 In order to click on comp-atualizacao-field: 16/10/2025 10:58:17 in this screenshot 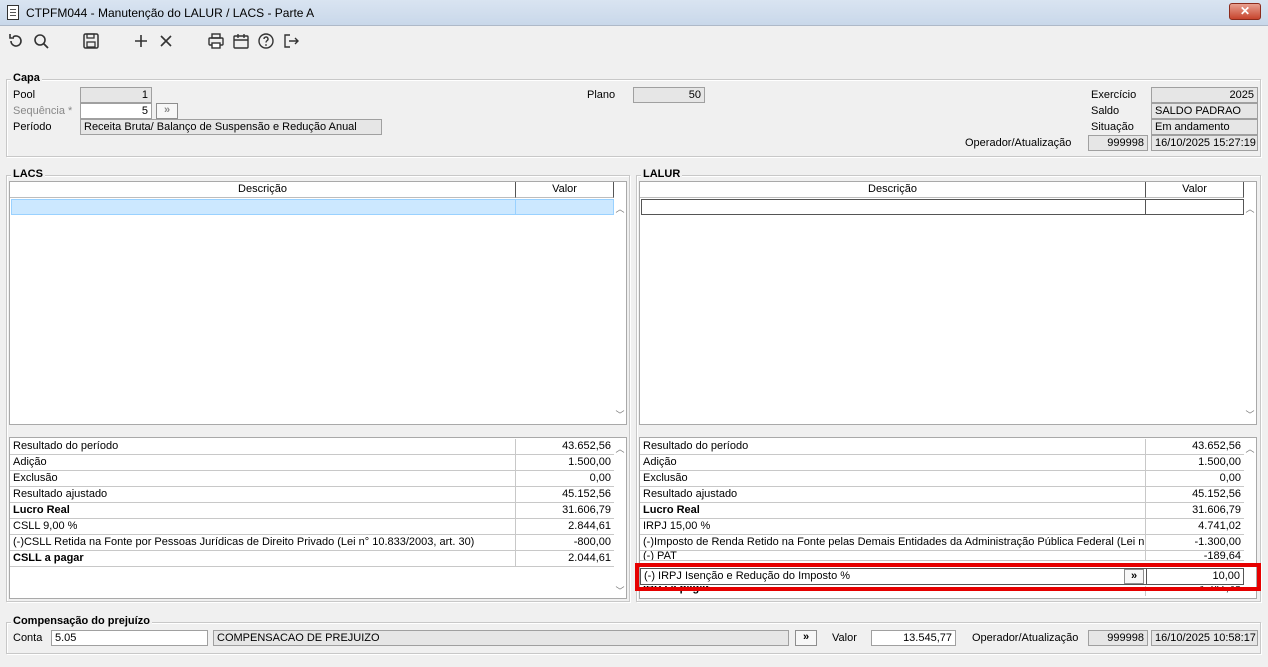, I will do `click(1204, 638)`.